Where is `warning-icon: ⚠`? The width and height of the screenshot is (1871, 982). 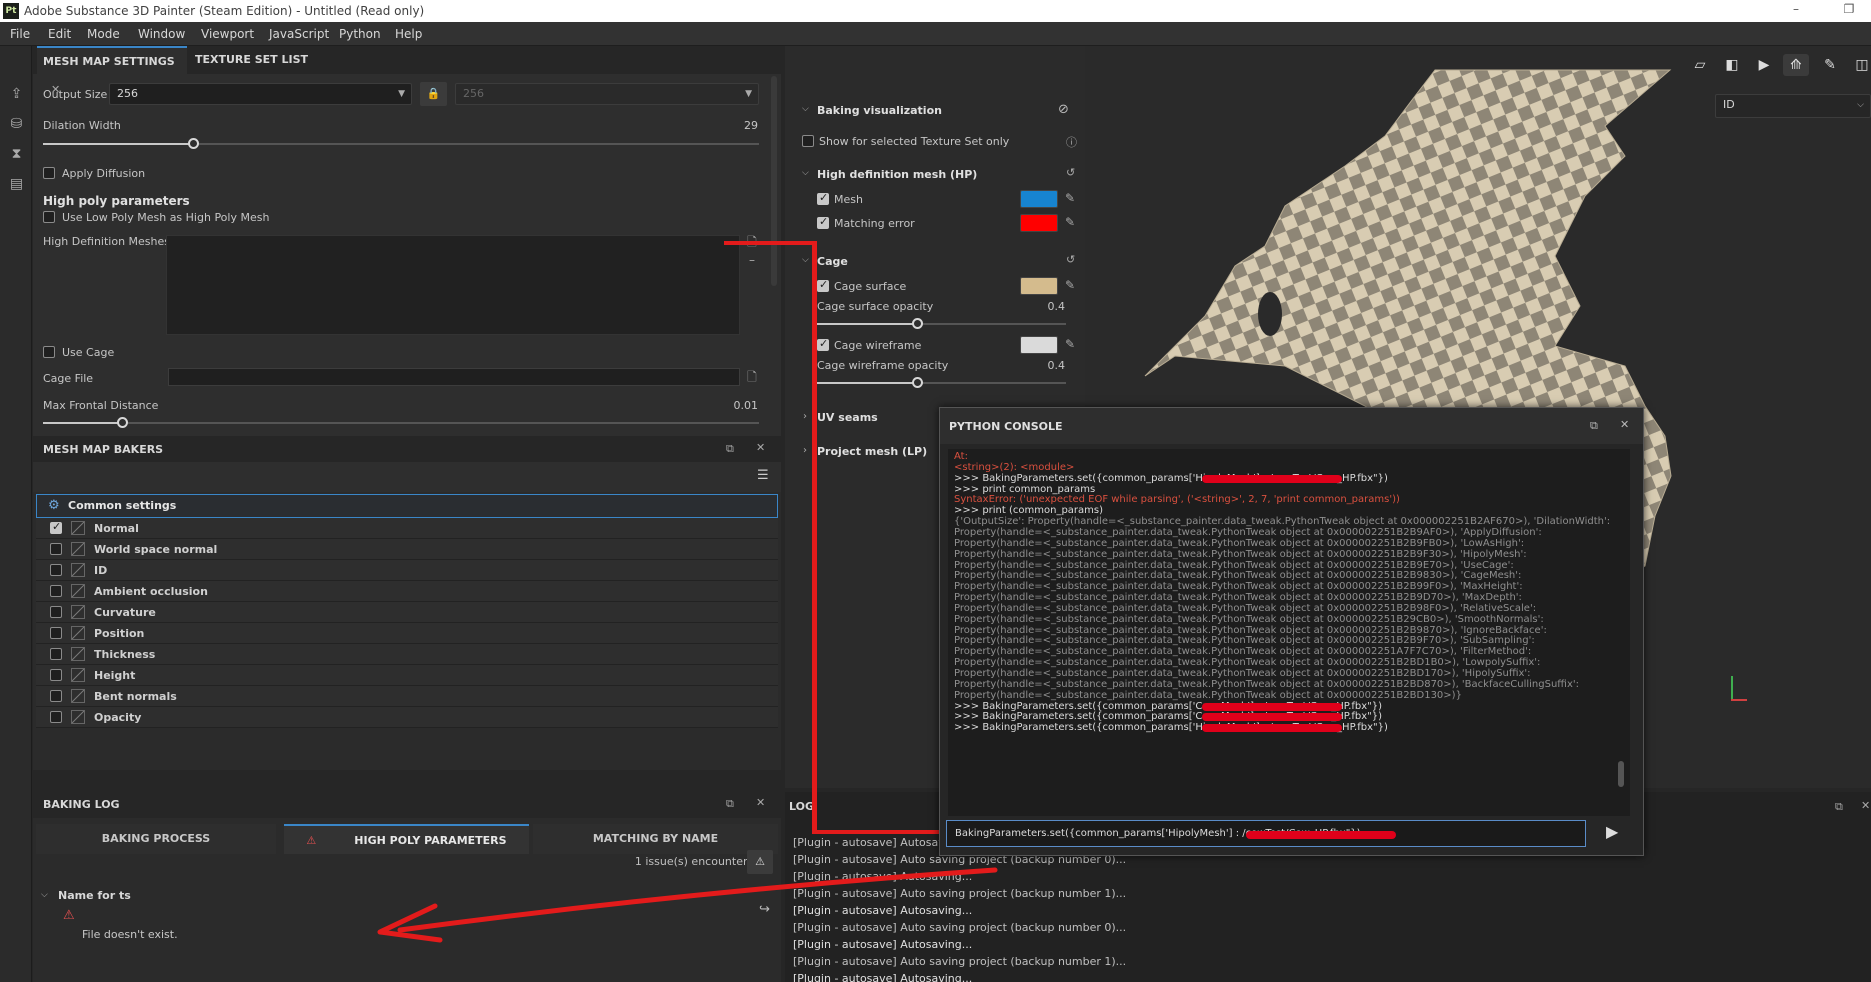 warning-icon: ⚠ is located at coordinates (760, 862).